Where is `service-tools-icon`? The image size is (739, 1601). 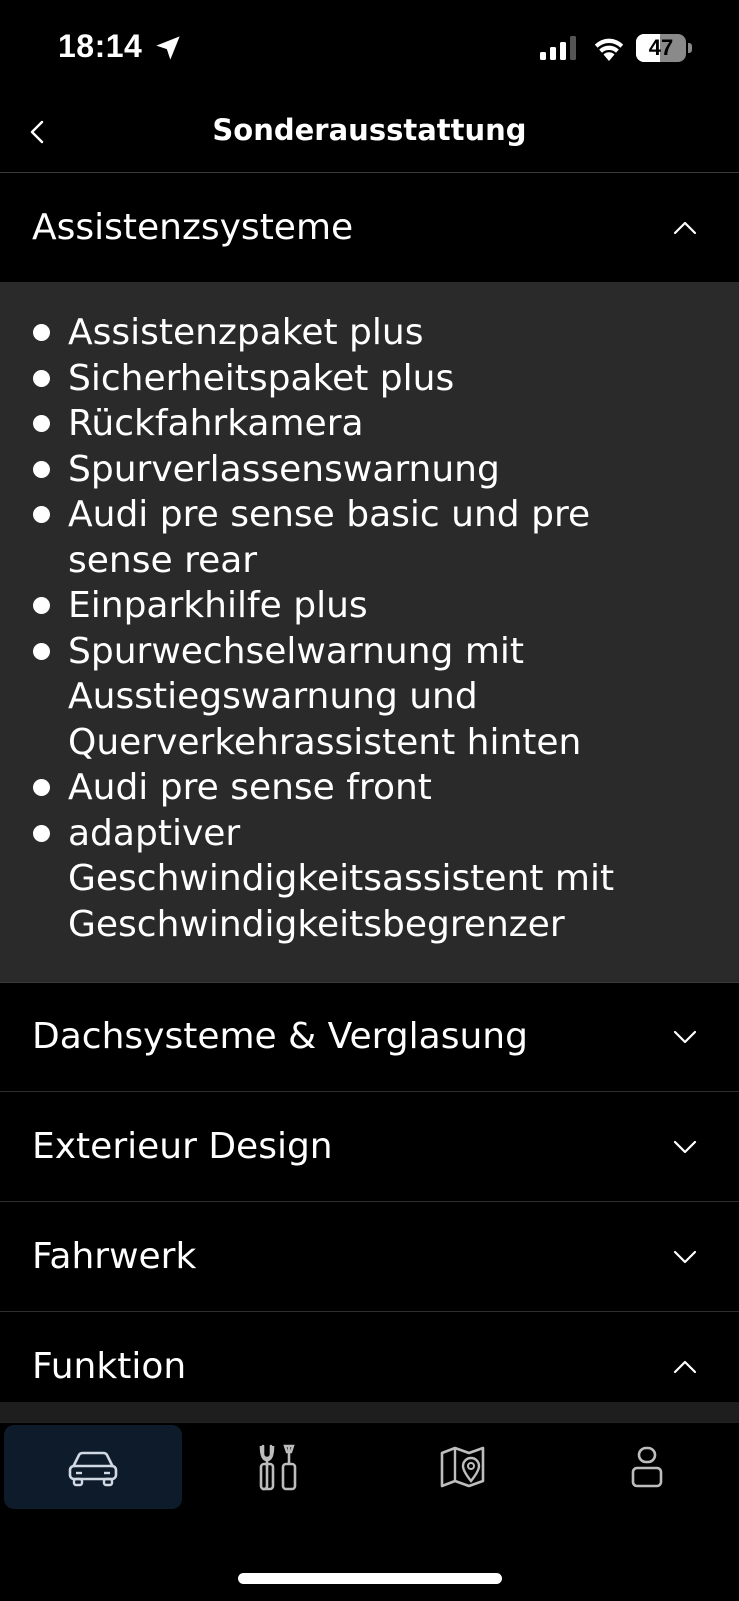 service-tools-icon is located at coordinates (278, 1467).